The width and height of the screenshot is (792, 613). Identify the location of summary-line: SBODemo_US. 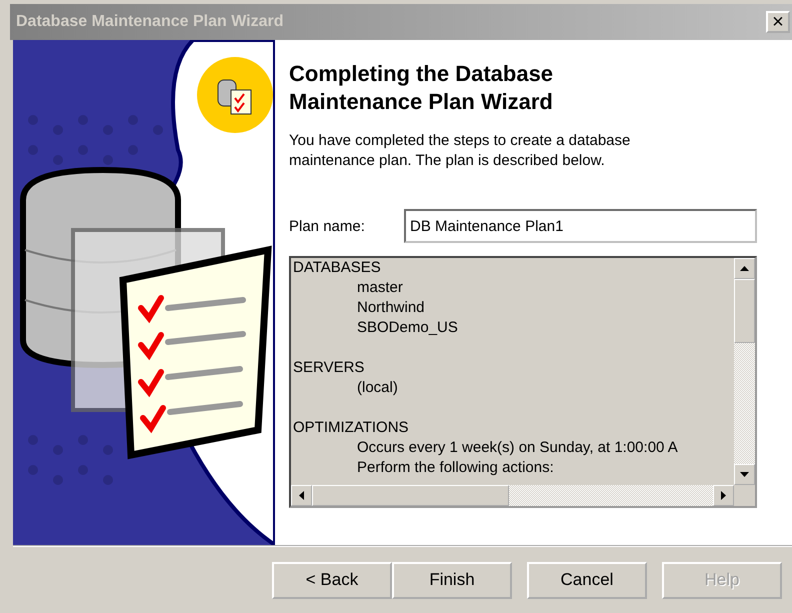
(407, 328).